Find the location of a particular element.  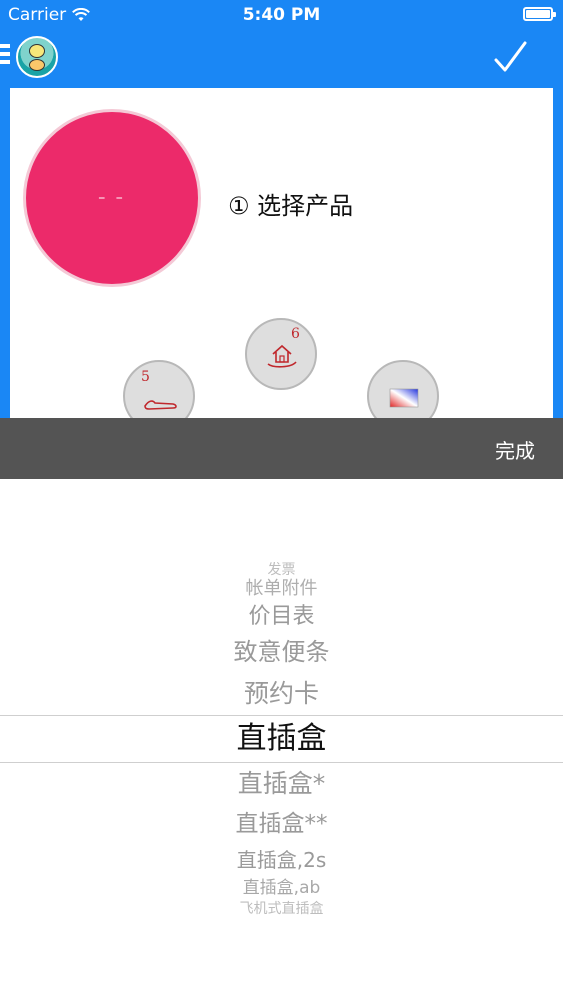

picker-item: 直插盒,ab is located at coordinates (281, 888).